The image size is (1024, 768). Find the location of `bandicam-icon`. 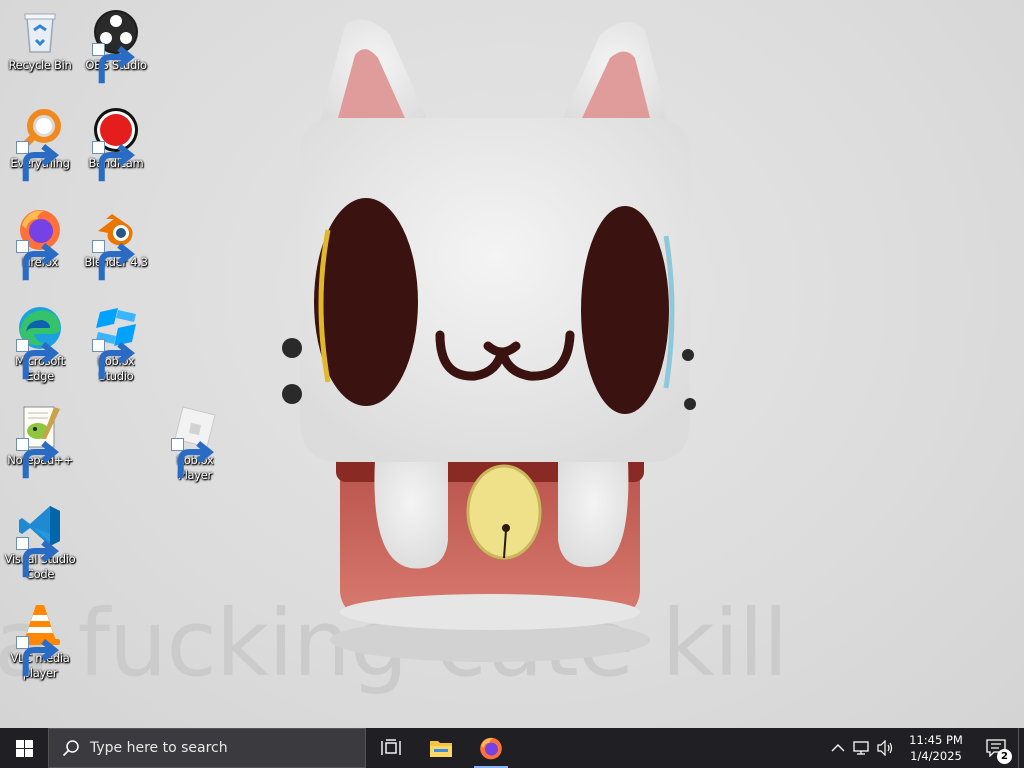

bandicam-icon is located at coordinates (116, 144).